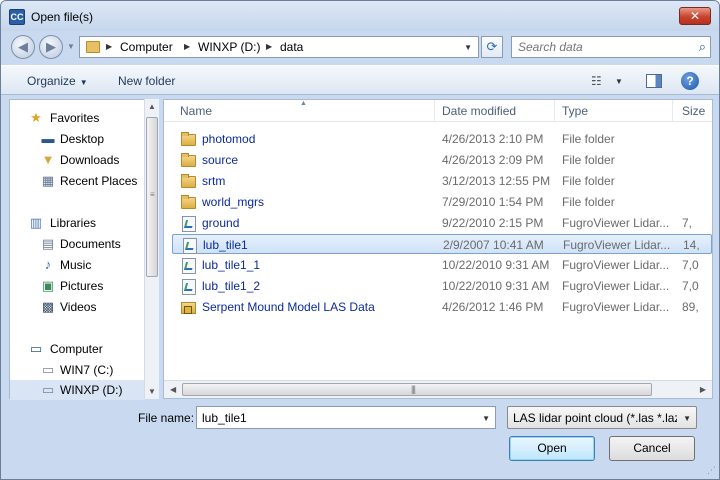 Image resolution: width=720 pixels, height=480 pixels. Describe the element at coordinates (71, 46) in the screenshot. I see `recent-locations-dropdown: ▼` at that location.